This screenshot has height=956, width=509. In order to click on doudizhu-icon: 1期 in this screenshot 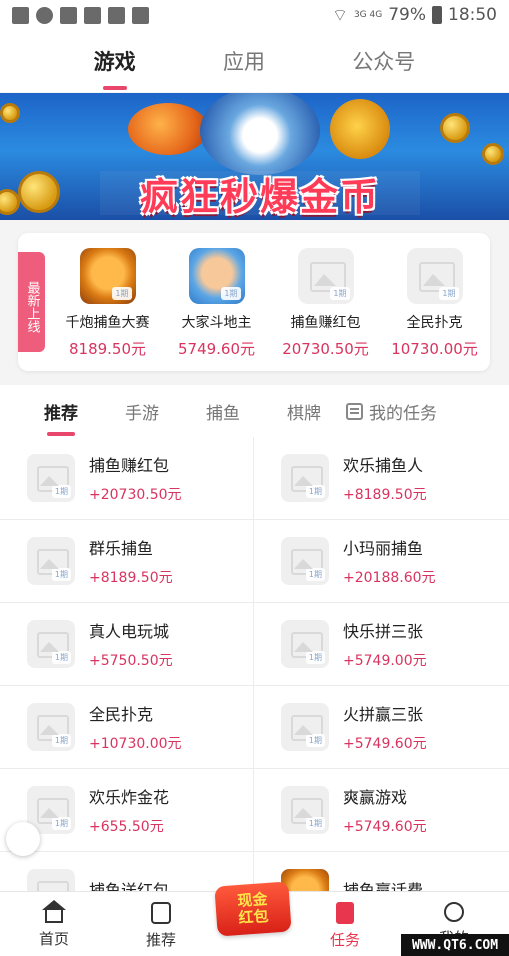, I will do `click(216, 276)`.